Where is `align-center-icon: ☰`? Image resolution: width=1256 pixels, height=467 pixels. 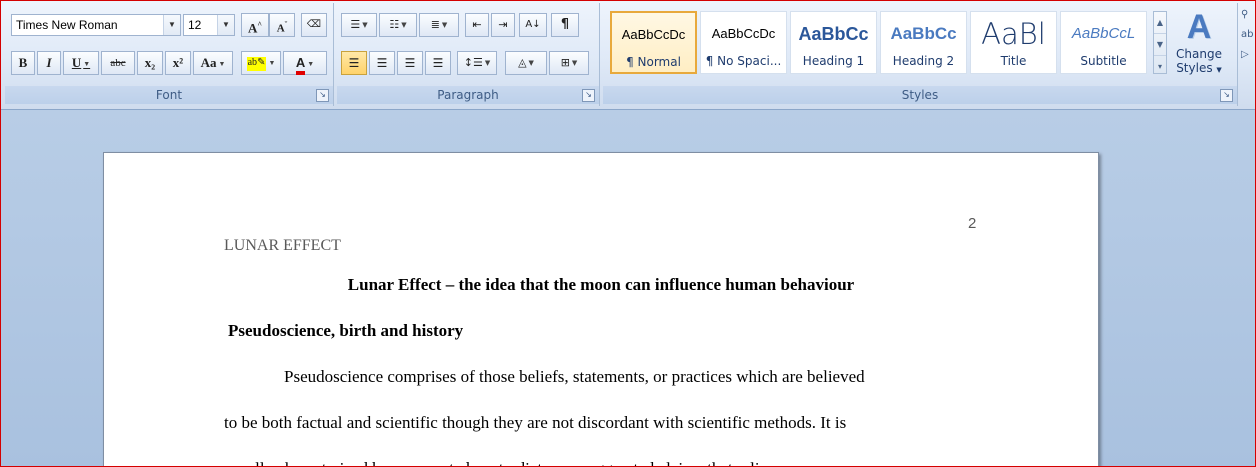 align-center-icon: ☰ is located at coordinates (382, 63).